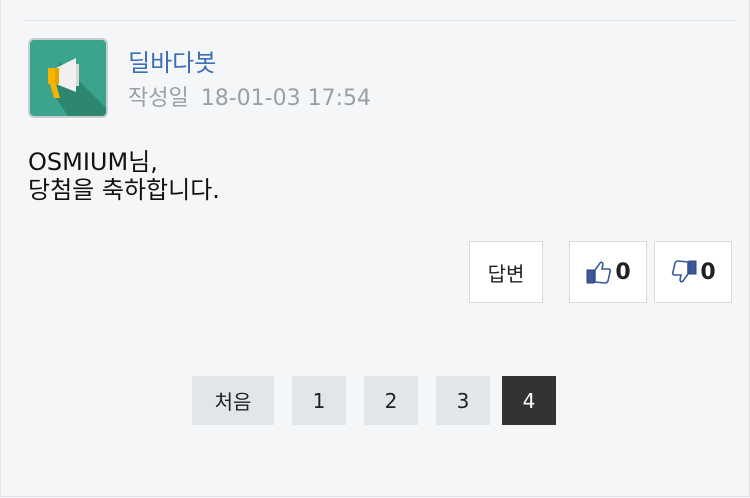 Image resolution: width=750 pixels, height=498 pixels. What do you see at coordinates (380, 20) in the screenshot?
I see `divider` at bounding box center [380, 20].